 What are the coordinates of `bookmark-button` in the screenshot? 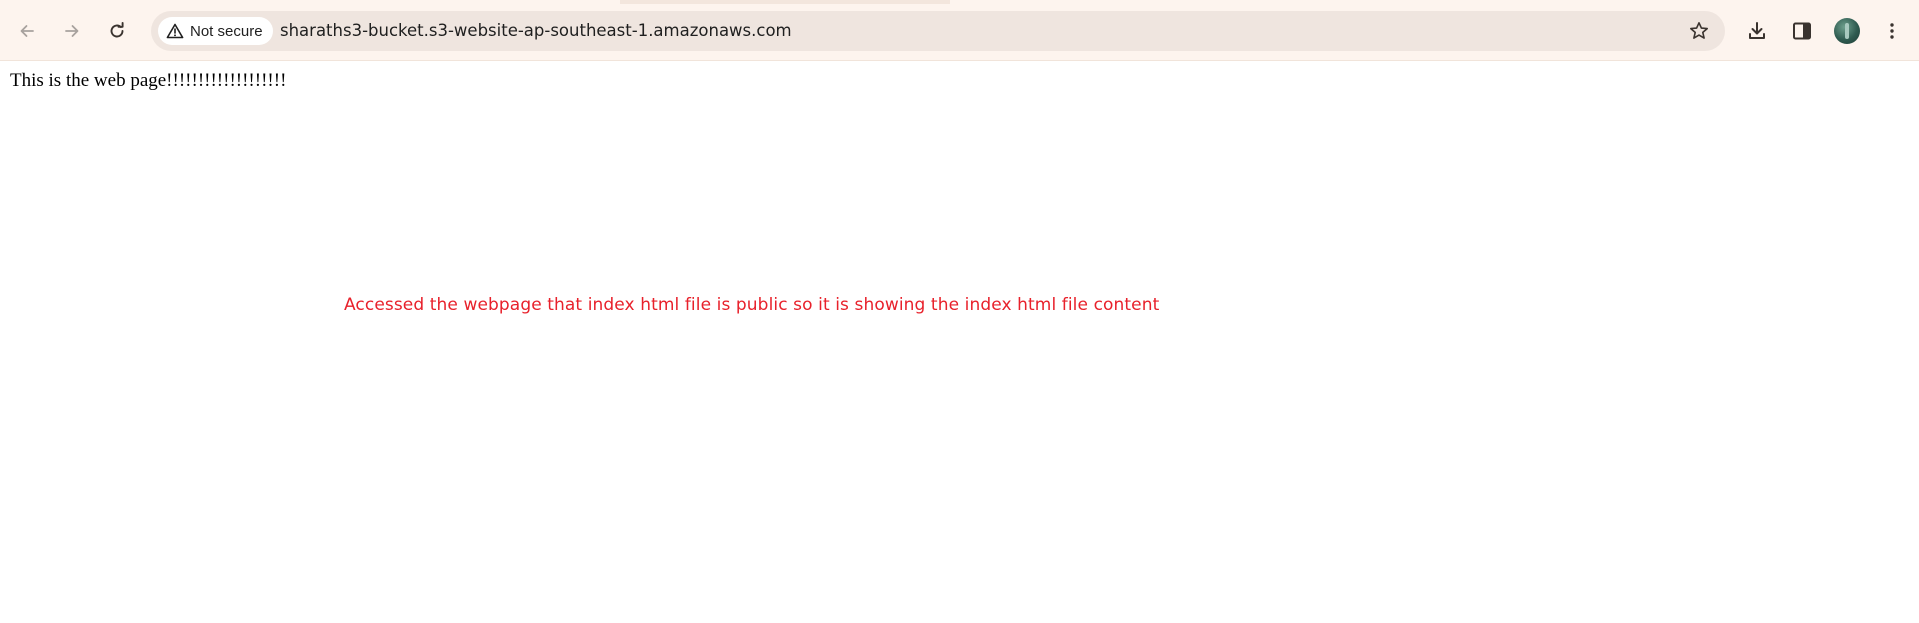 It's located at (1699, 31).